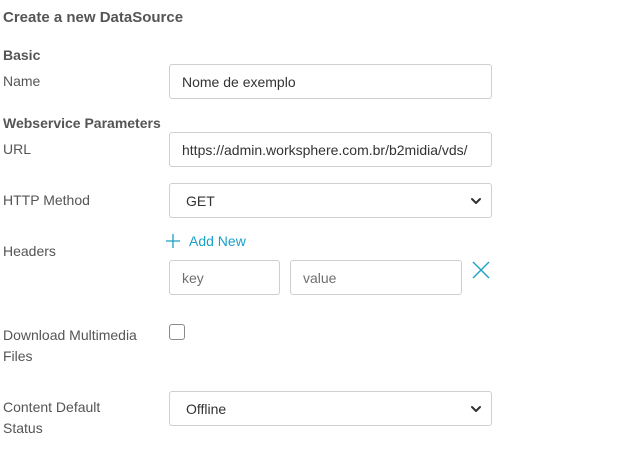 This screenshot has height=465, width=628. I want to click on page-title: Create a new DataSource, so click(93, 17).